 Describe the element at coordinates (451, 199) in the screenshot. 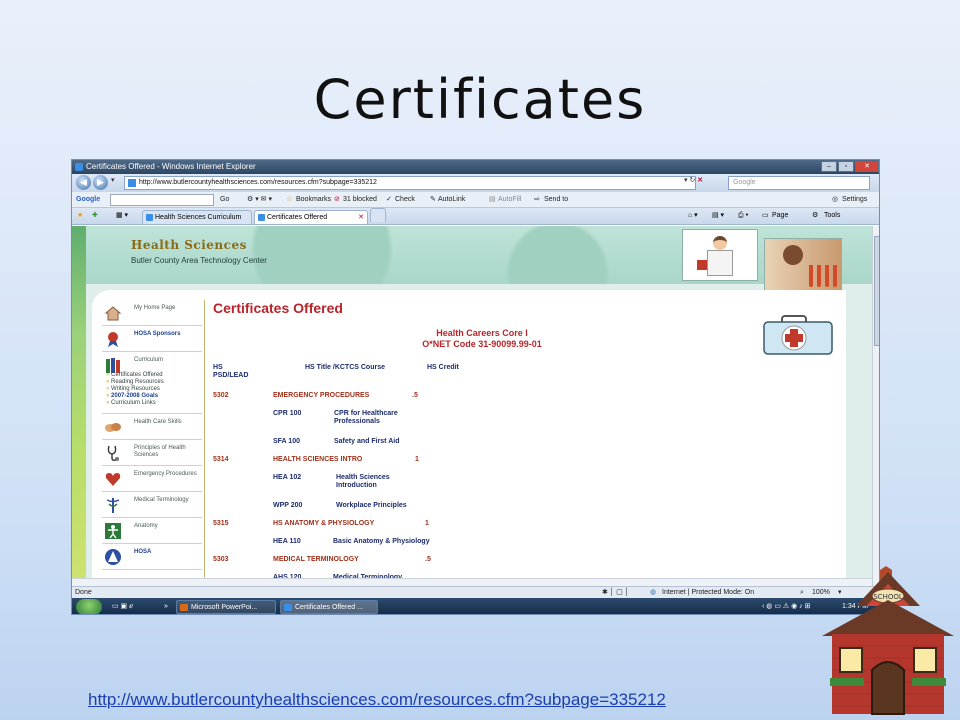

I see `autolink-button: AutoLink` at that location.